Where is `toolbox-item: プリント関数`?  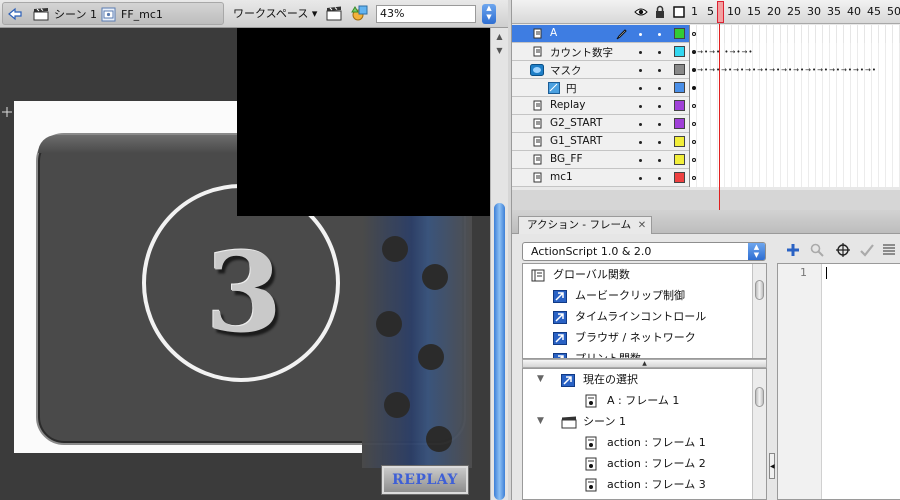
toolbox-item: プリント関数 is located at coordinates (638, 353).